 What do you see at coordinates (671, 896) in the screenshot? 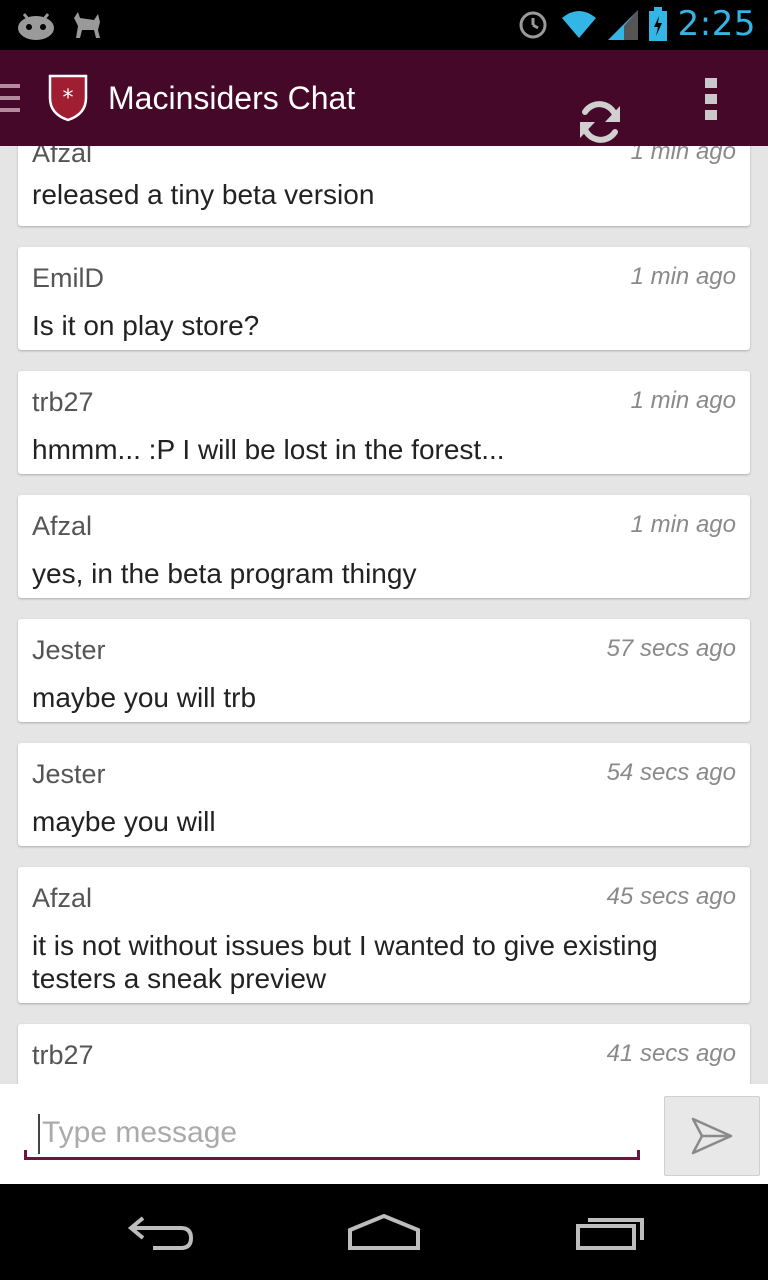
I see `message-time: 45 secs ago` at bounding box center [671, 896].